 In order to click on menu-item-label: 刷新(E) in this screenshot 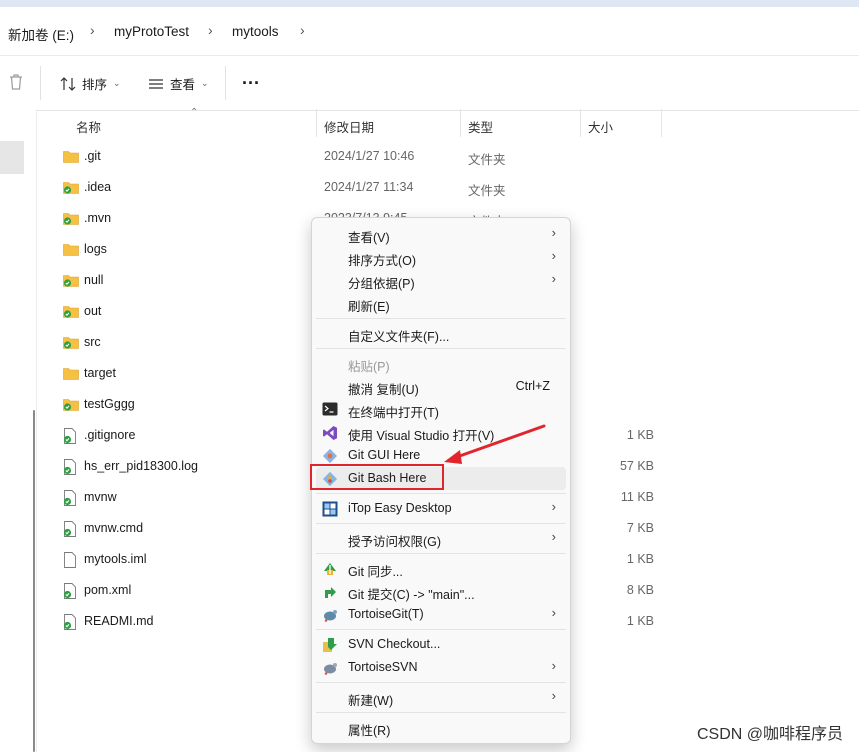, I will do `click(369, 307)`.